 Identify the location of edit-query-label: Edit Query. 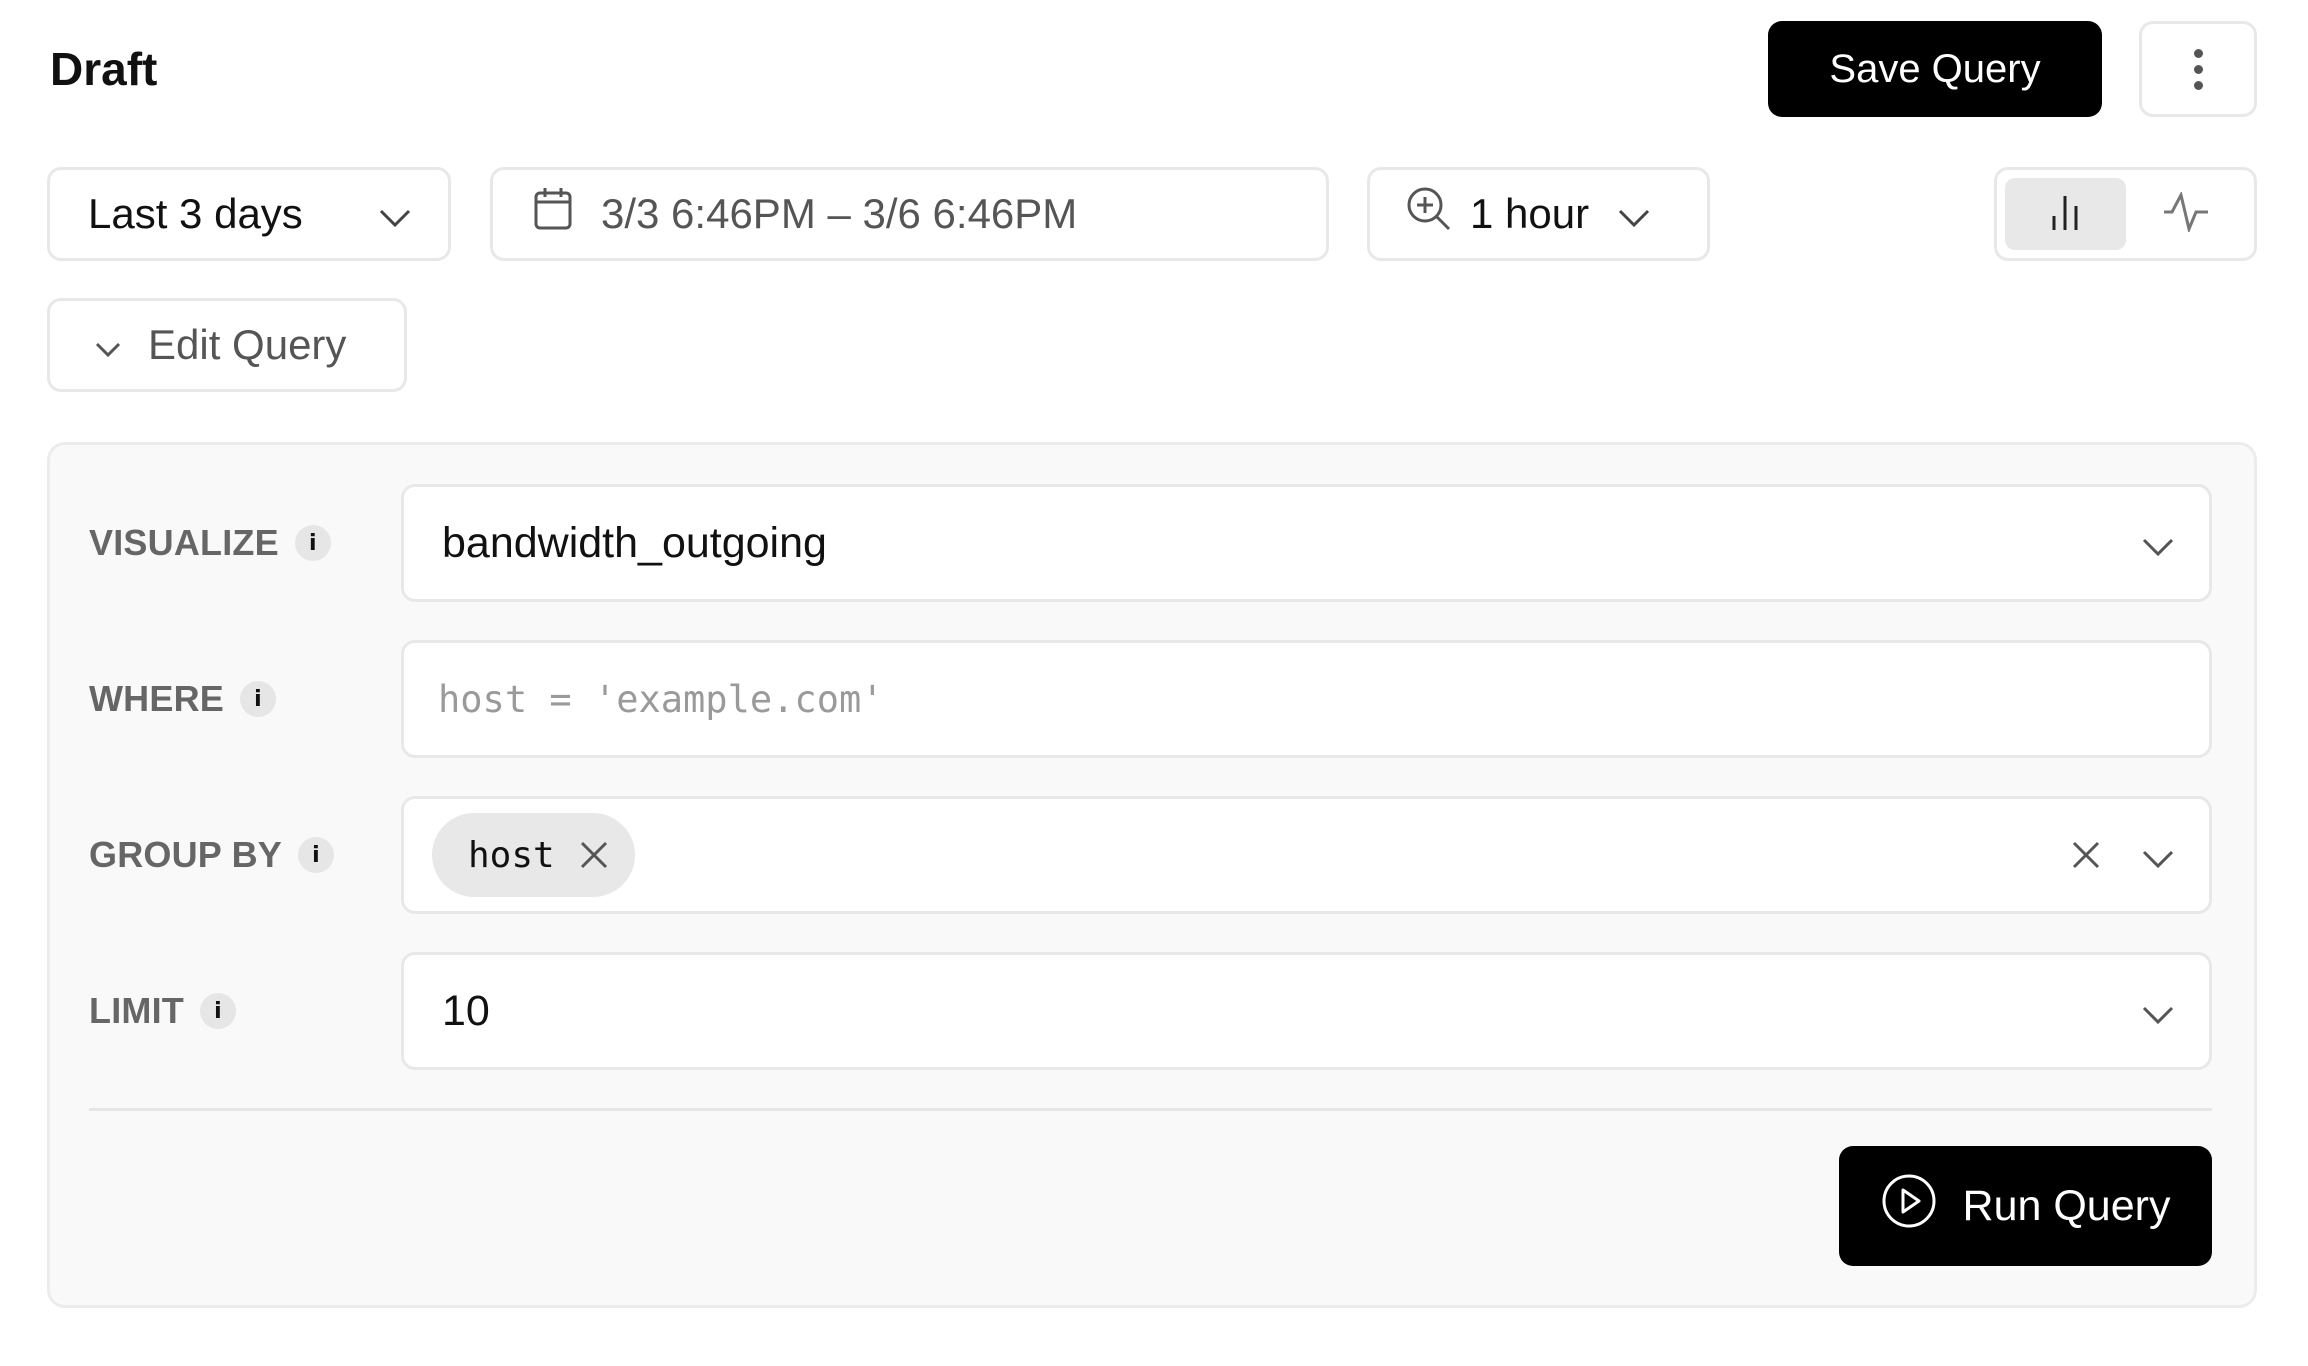
(247, 344).